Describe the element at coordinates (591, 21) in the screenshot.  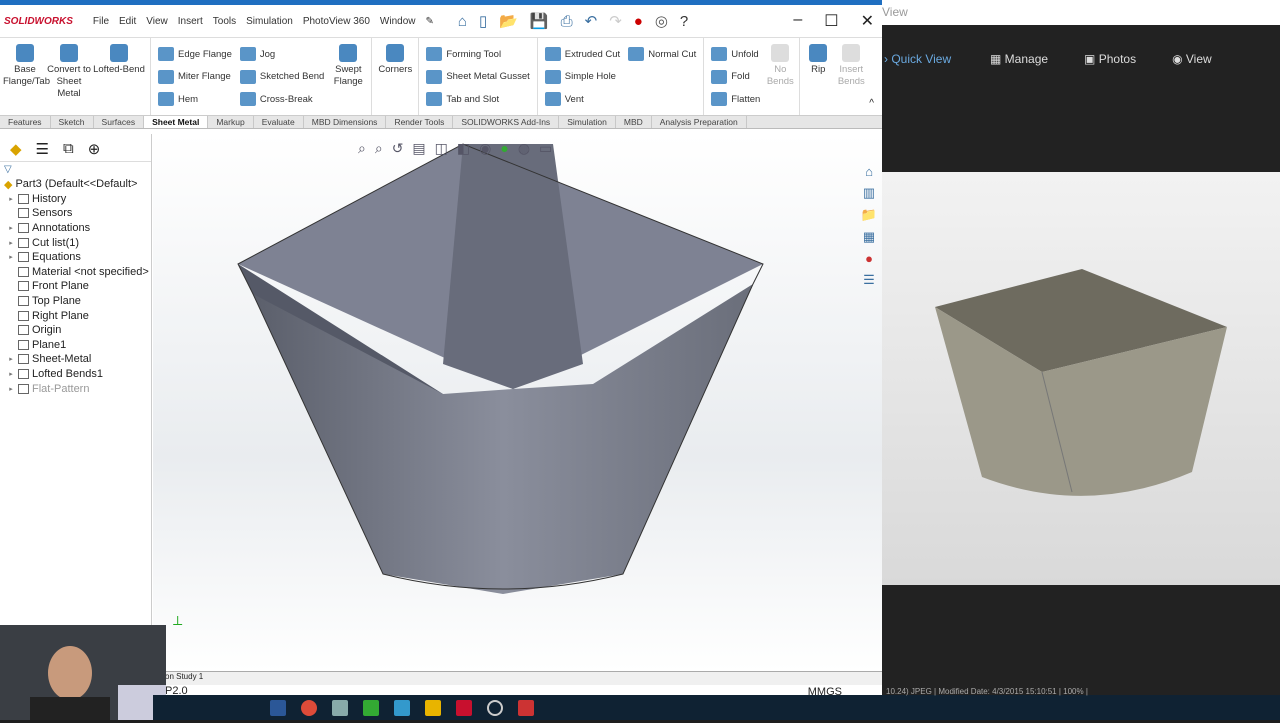
I see `undo-icon: ↶` at that location.